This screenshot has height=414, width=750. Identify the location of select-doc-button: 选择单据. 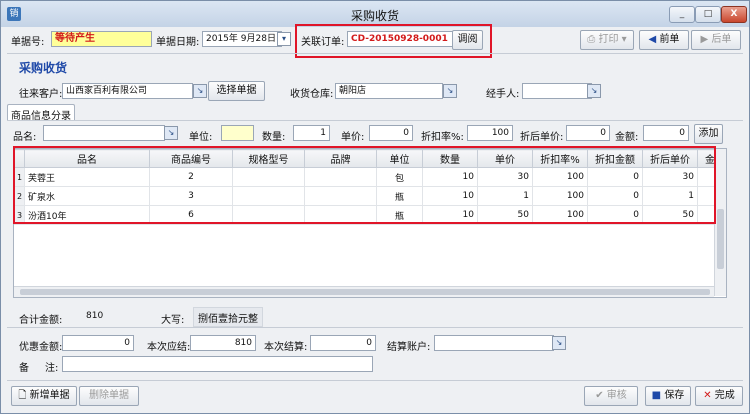
(236, 91).